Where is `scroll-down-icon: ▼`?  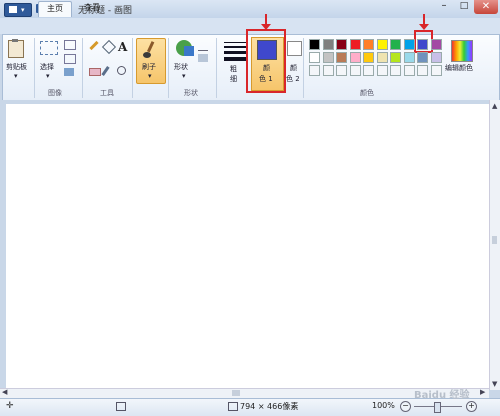
scroll-down-icon: ▼ is located at coordinates (494, 384).